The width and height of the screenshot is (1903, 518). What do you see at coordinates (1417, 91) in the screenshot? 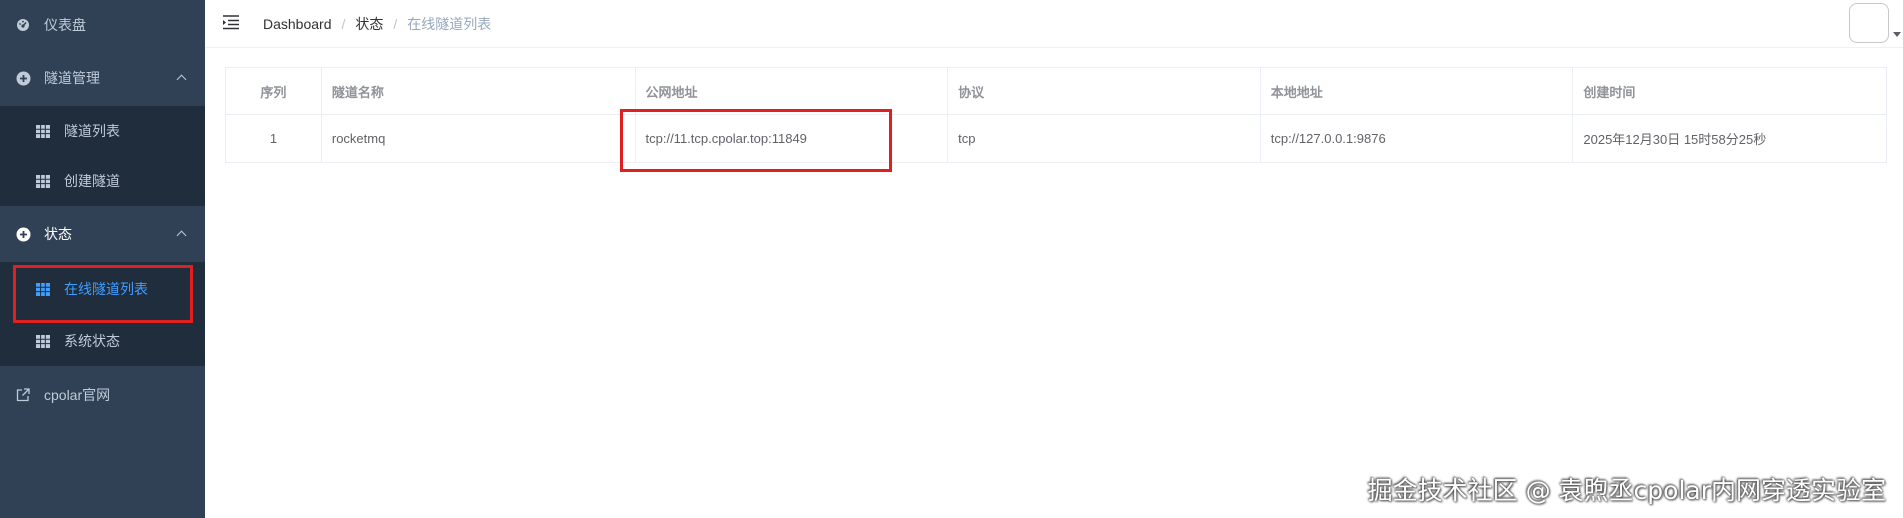
I see `table-header-cell: 本地地址` at bounding box center [1417, 91].